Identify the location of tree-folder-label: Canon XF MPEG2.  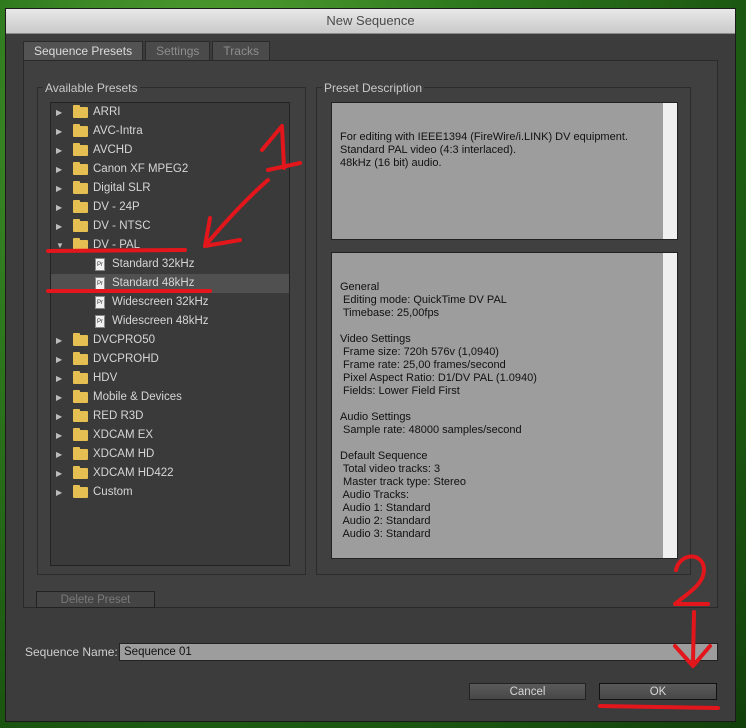
(141, 169).